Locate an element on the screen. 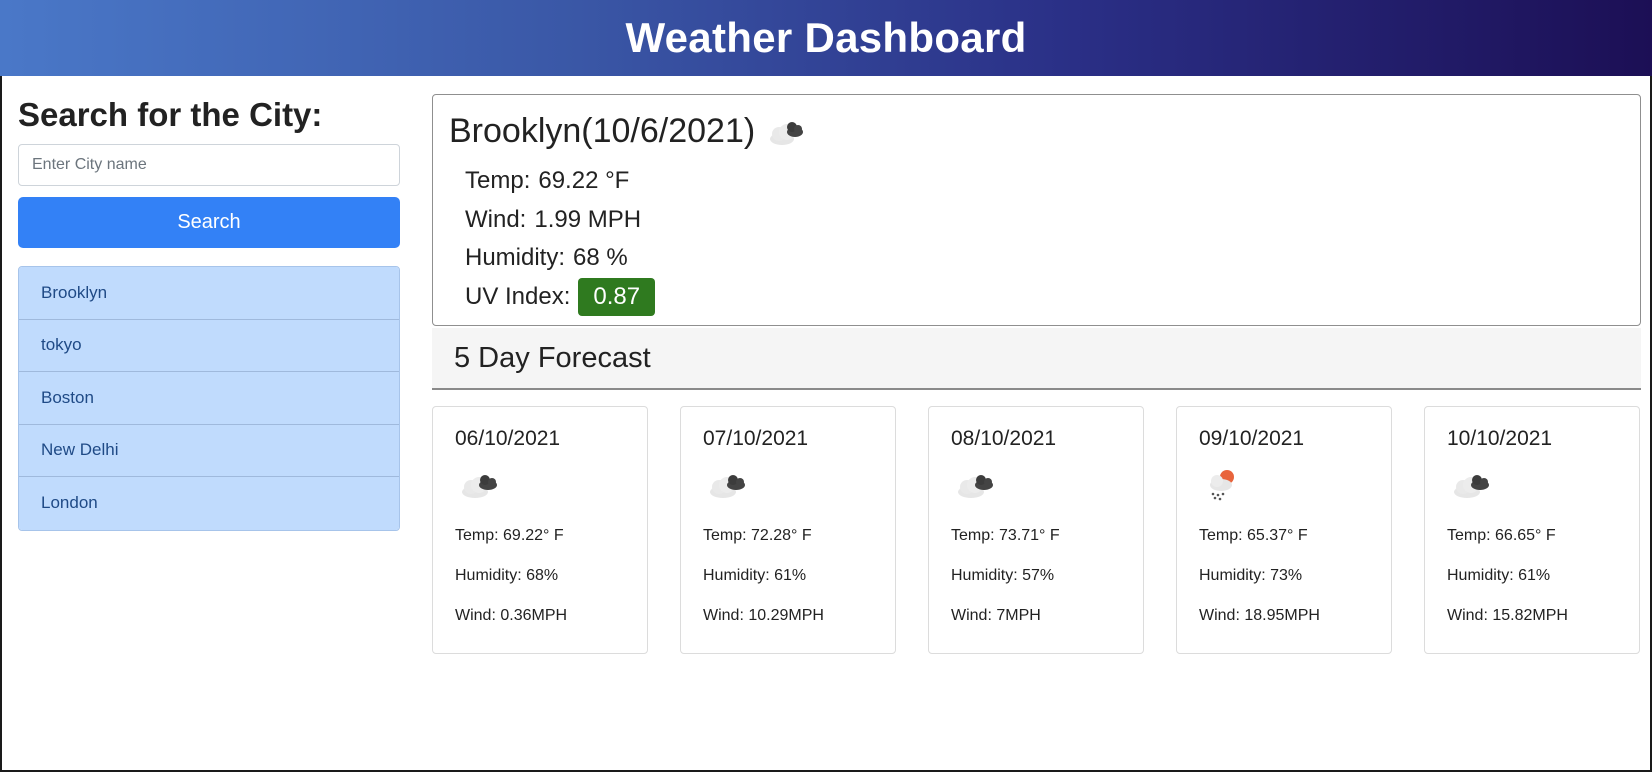  search-history-list: Brooklyn tokyo Boston New Delhi London is located at coordinates (209, 398).